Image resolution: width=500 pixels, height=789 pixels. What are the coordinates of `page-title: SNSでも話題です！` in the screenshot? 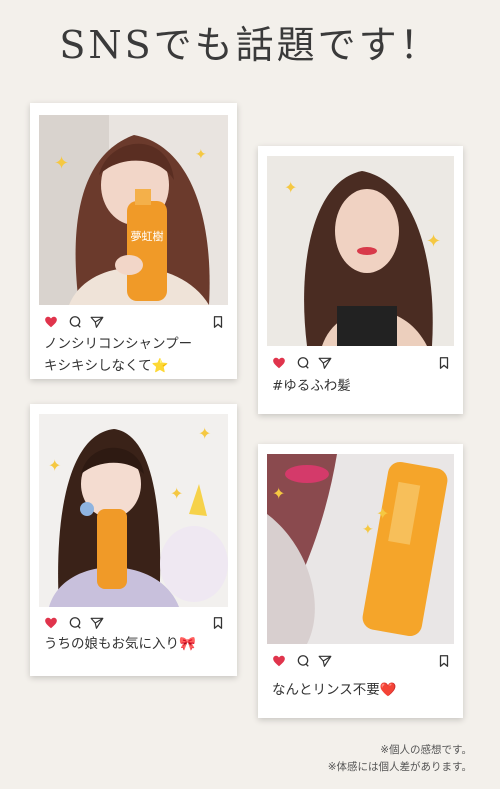 It's located at (250, 45).